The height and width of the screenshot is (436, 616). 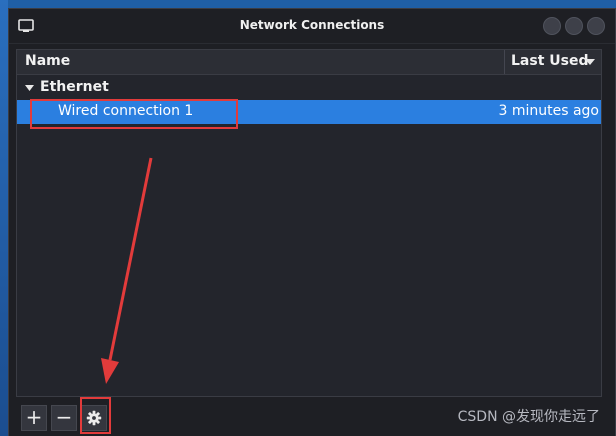 What do you see at coordinates (47, 61) in the screenshot?
I see `column-header-name: Name` at bounding box center [47, 61].